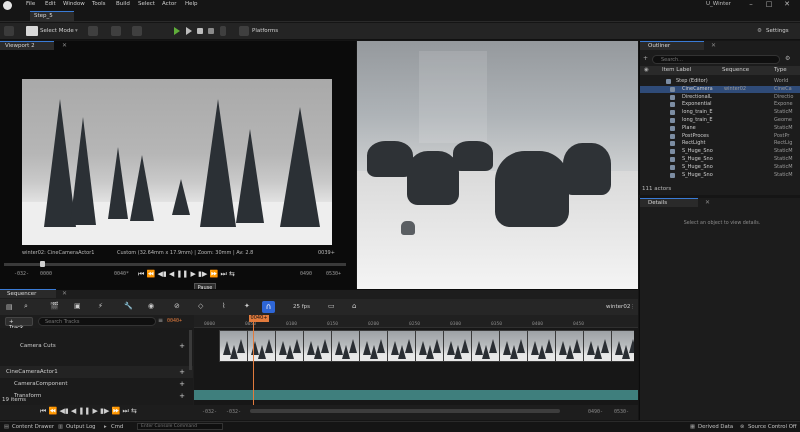 Image resolution: width=800 pixels, height=432 pixels. Describe the element at coordinates (96, 372) in the screenshot. I see `track-row: CineCameraActor1 +` at that location.